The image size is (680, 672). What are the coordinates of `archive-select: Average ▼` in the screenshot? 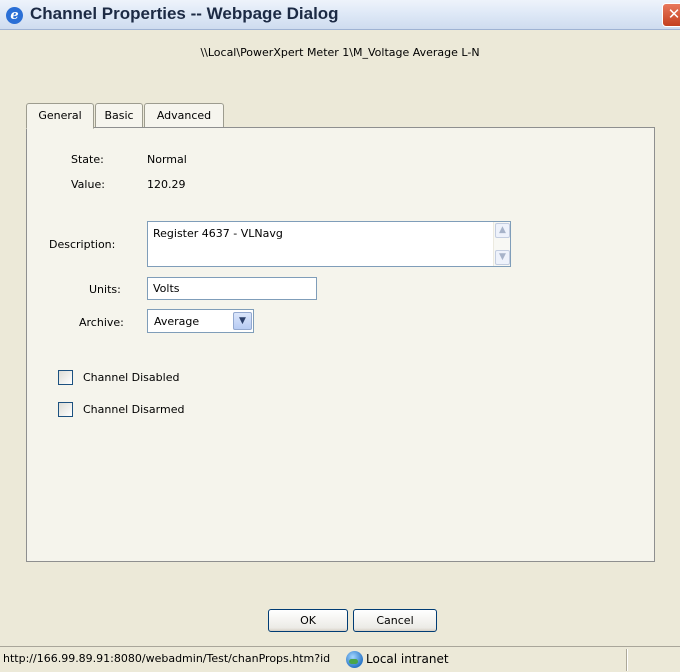 It's located at (200, 321).